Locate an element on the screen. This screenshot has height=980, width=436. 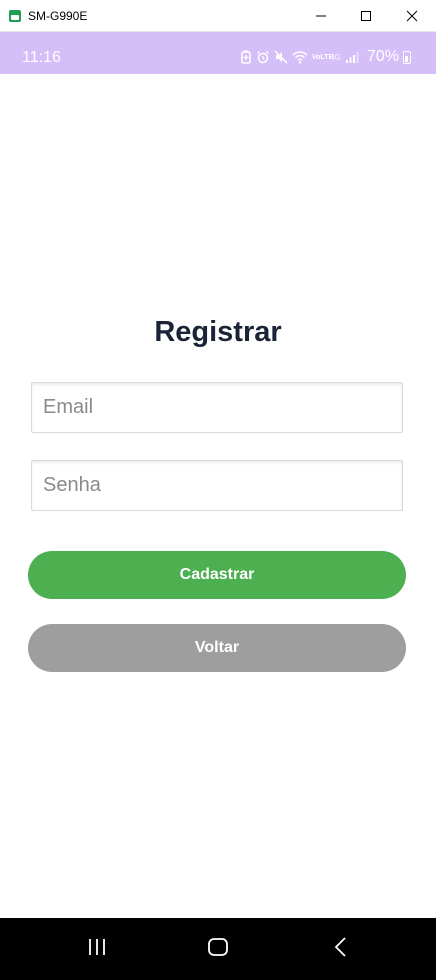
mute-icon is located at coordinates (281, 57).